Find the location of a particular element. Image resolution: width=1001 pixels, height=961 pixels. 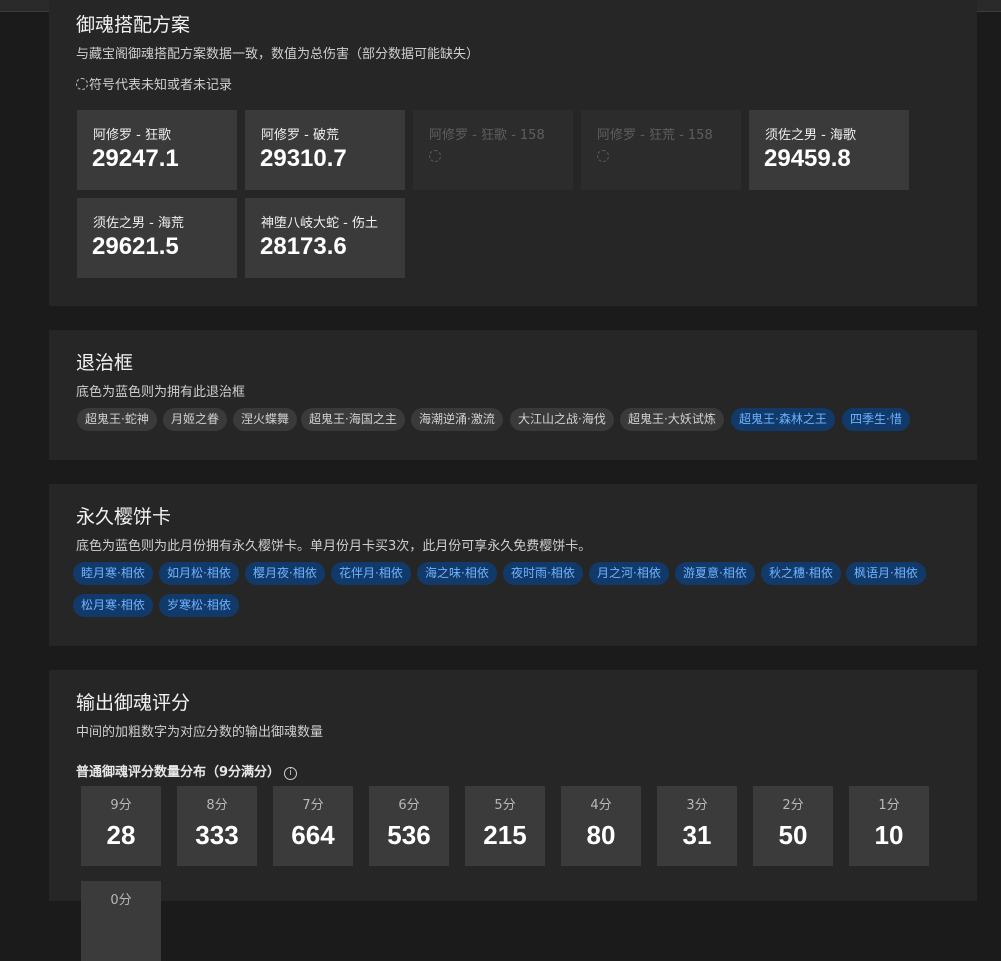

score-box: 7分 664 is located at coordinates (313, 826).